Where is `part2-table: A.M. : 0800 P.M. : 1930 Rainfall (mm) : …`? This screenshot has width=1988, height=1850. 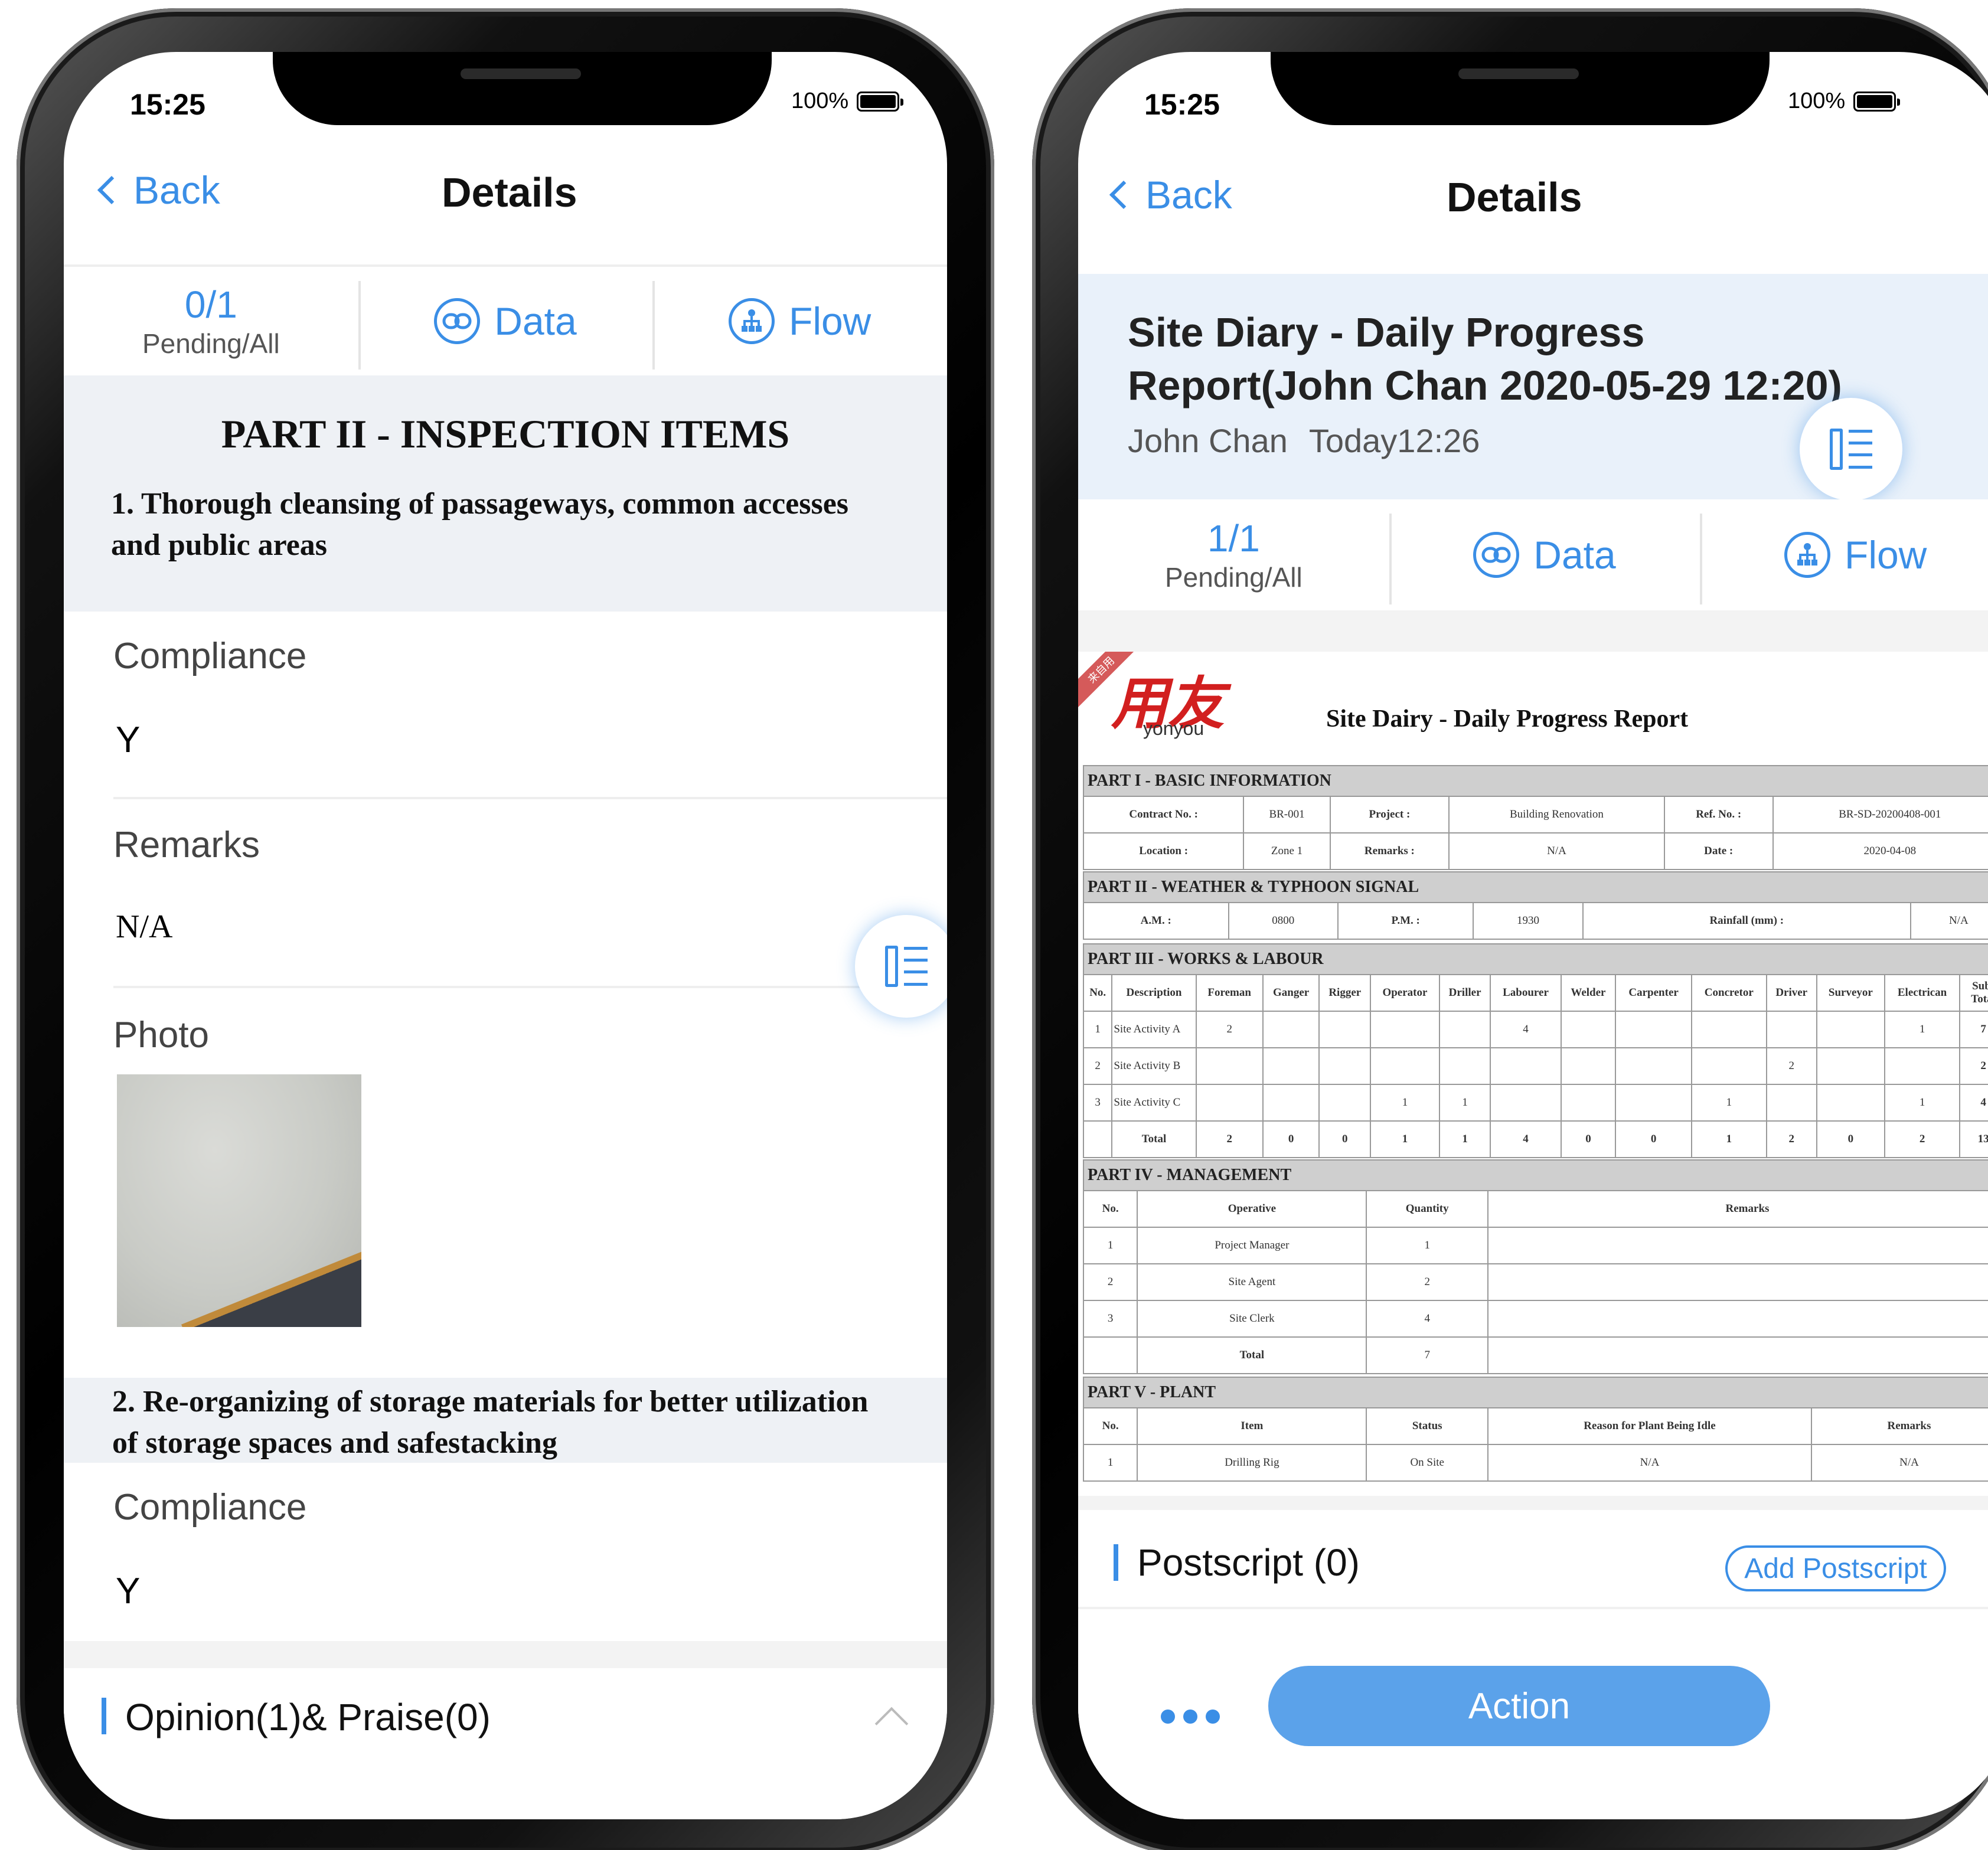
part2-table: A.M. : 0800 P.M. : 1930 Rainfall (mm) : … is located at coordinates (1536, 921).